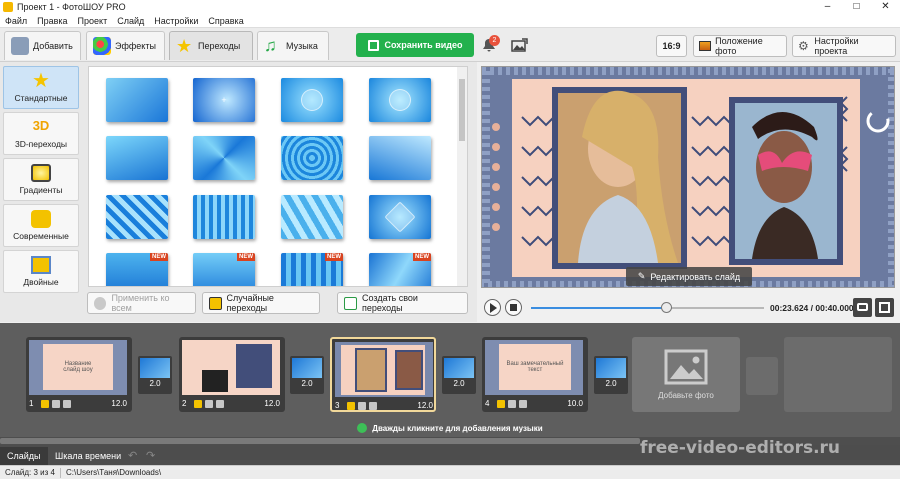  I want to click on seek-track, so click(647, 308).